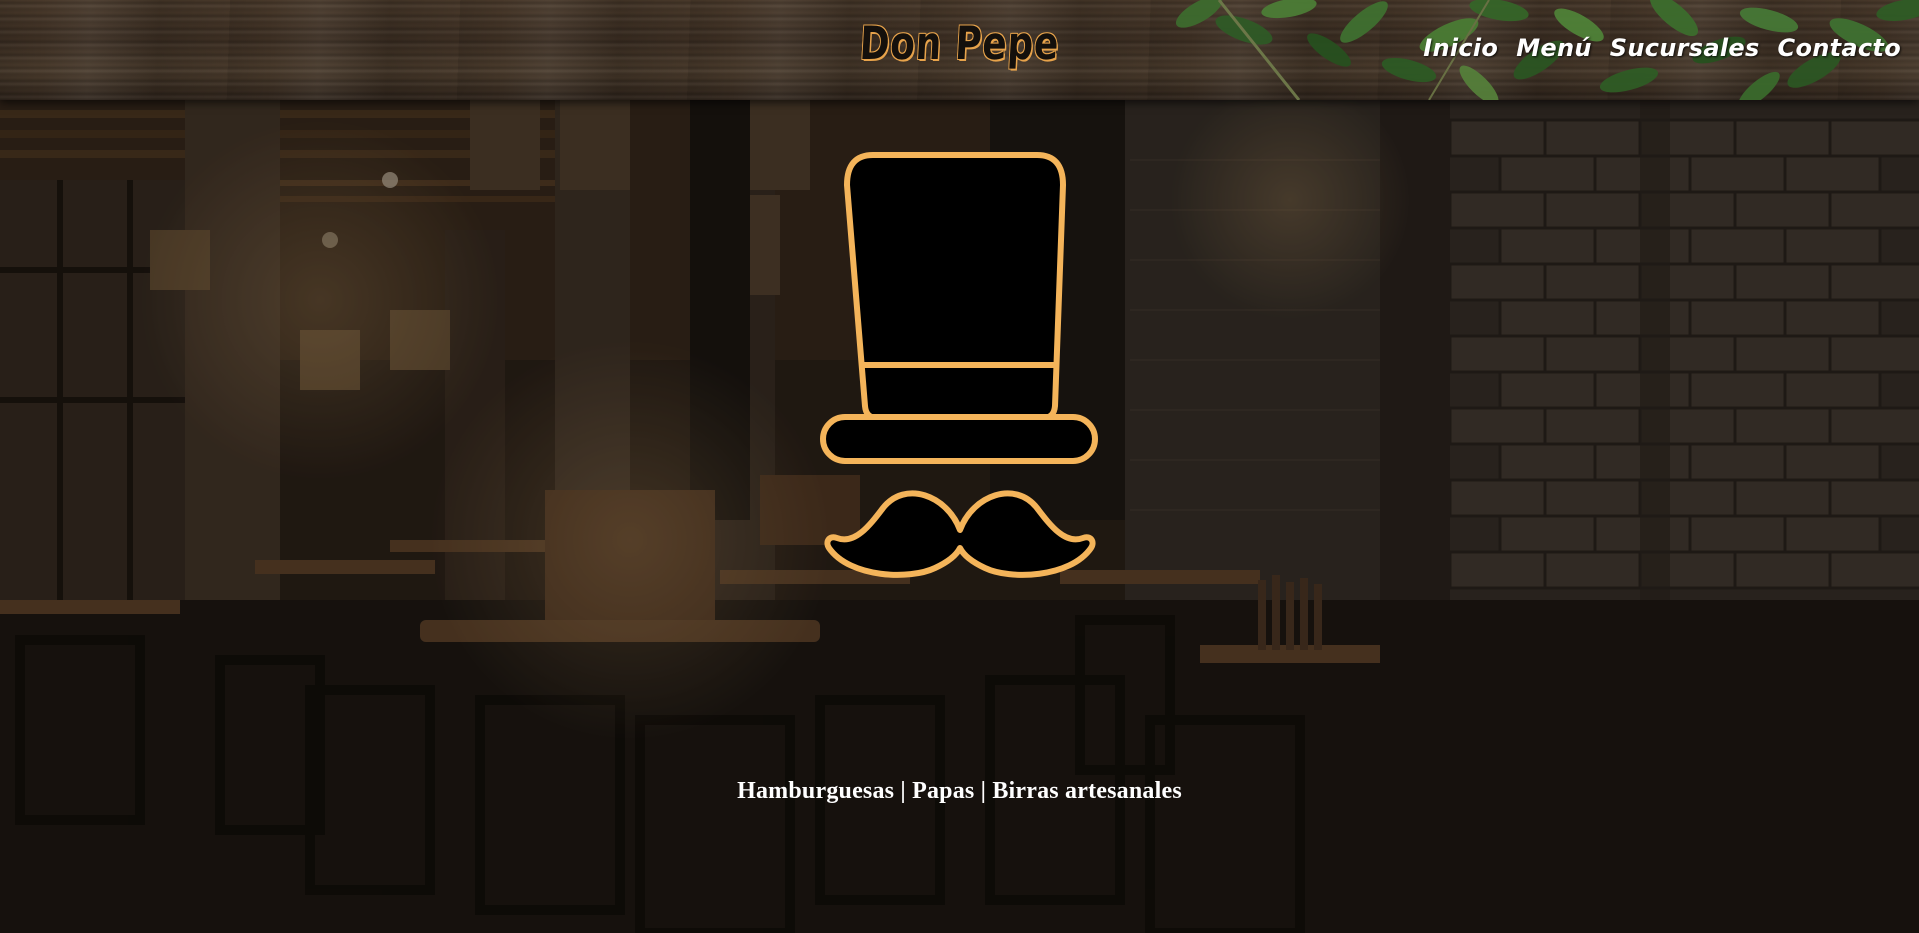 The image size is (1919, 933). Describe the element at coordinates (959, 365) in the screenshot. I see `top-hat-mustache-icon` at that location.